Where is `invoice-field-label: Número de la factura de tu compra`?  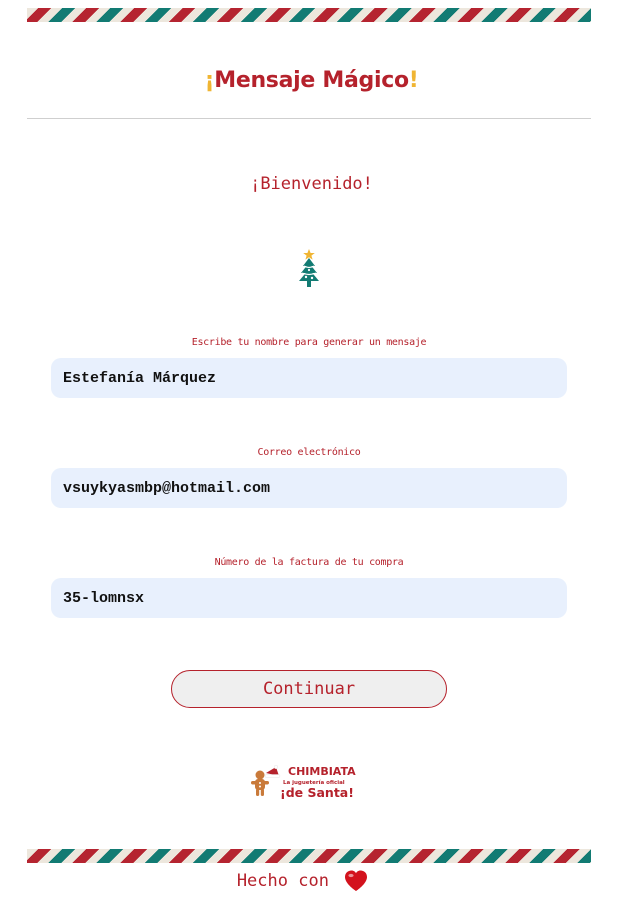 invoice-field-label: Número de la factura de tu compra is located at coordinates (309, 562).